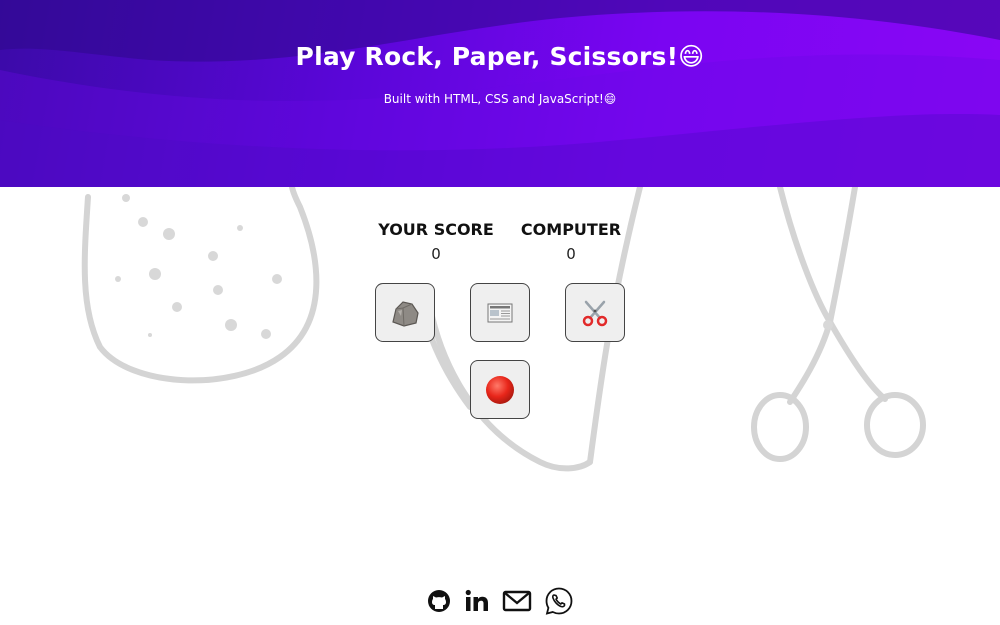 The height and width of the screenshot is (625, 1000). I want to click on email-icon, so click(517, 601).